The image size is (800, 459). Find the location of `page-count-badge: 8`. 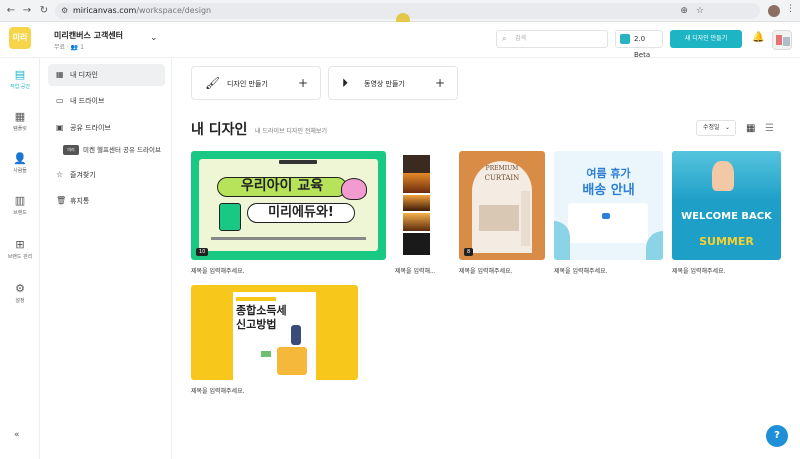

page-count-badge: 8 is located at coordinates (469, 252).